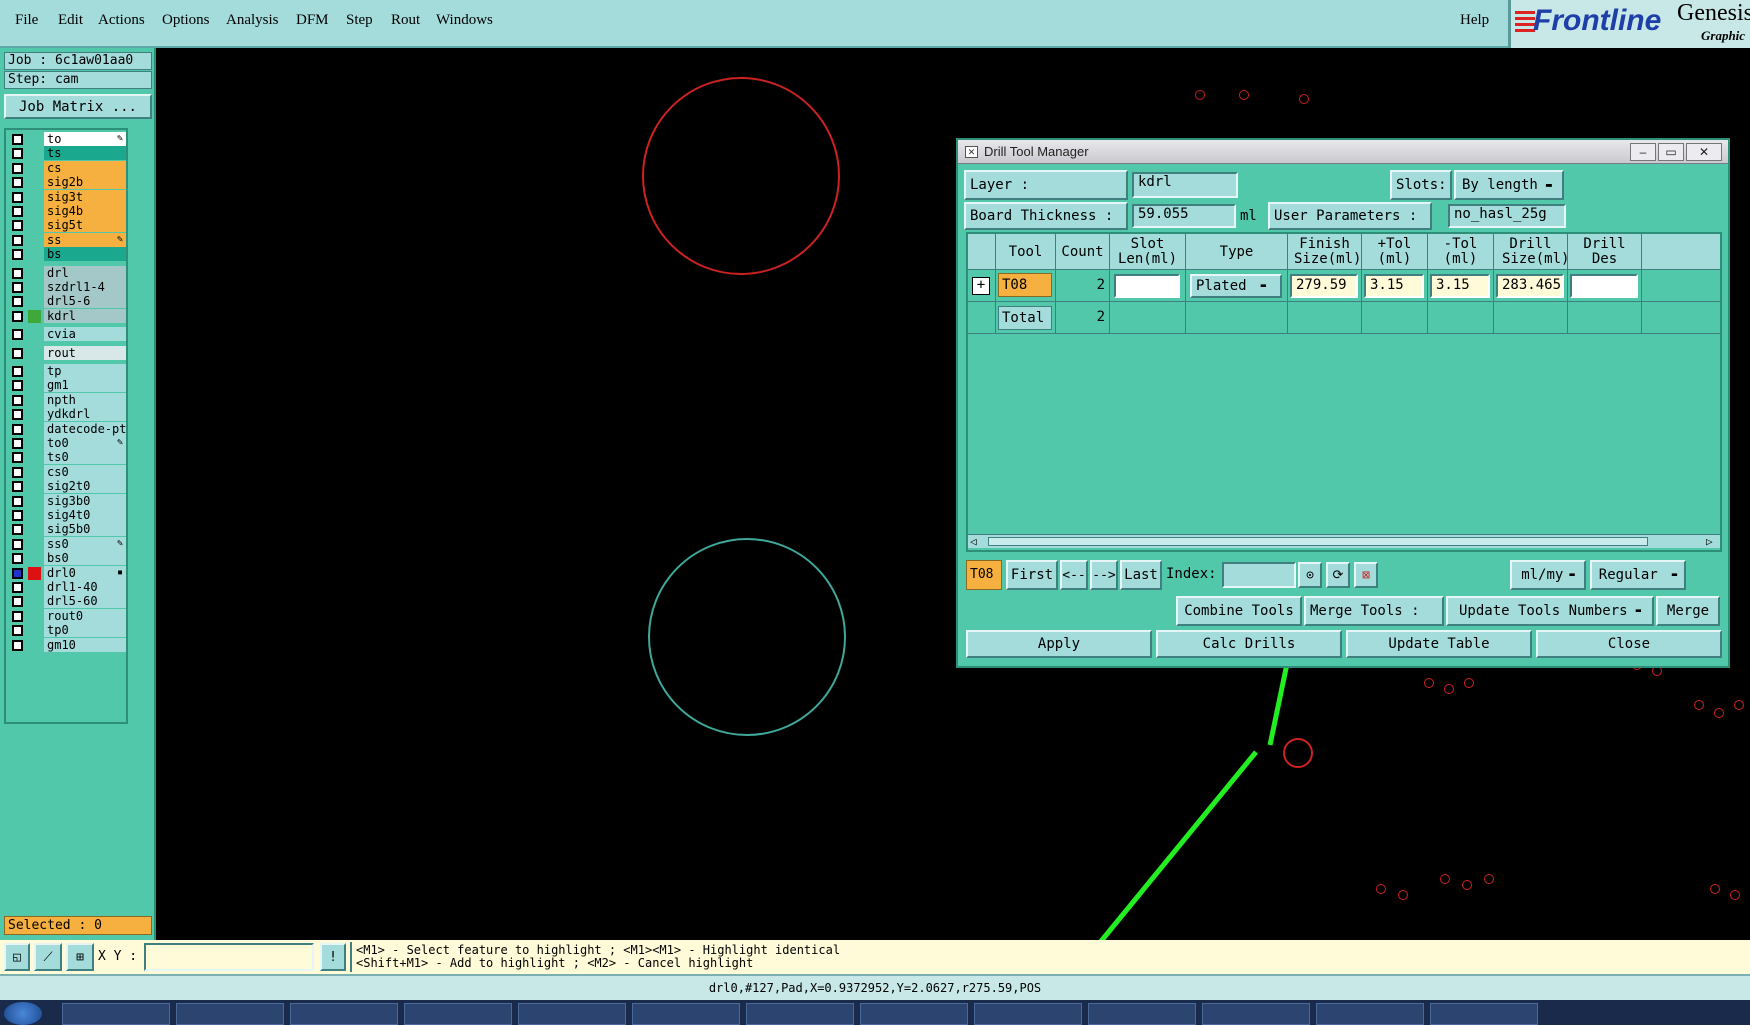 The image size is (1750, 1025). Describe the element at coordinates (1298, 753) in the screenshot. I see `drill-pad-small` at that location.